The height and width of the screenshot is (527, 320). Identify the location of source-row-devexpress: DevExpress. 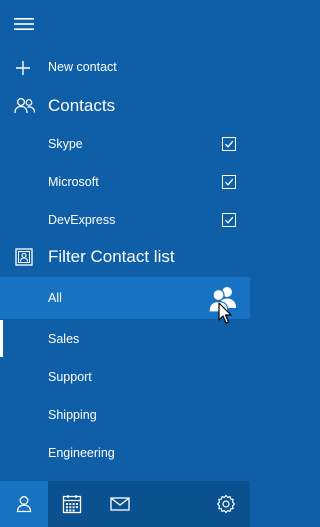
(125, 220).